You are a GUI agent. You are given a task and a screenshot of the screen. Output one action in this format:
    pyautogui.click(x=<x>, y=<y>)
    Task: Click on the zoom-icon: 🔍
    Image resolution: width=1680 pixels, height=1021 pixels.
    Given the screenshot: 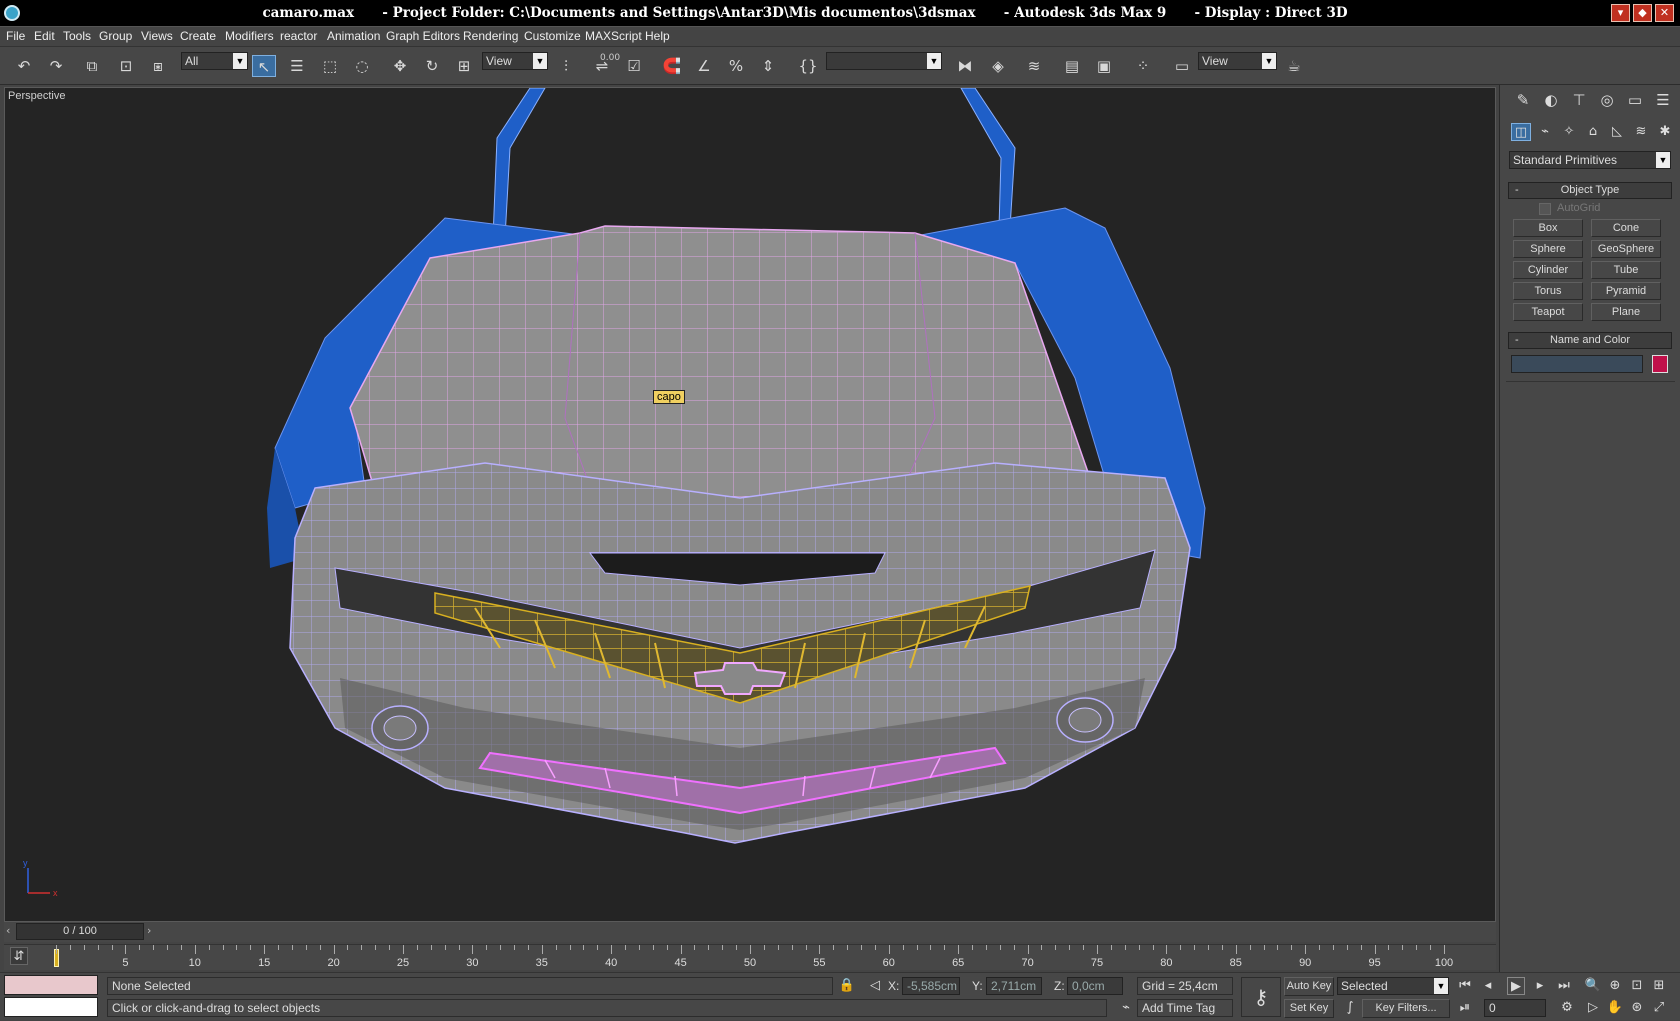 What is the action you would take?
    pyautogui.click(x=1593, y=986)
    